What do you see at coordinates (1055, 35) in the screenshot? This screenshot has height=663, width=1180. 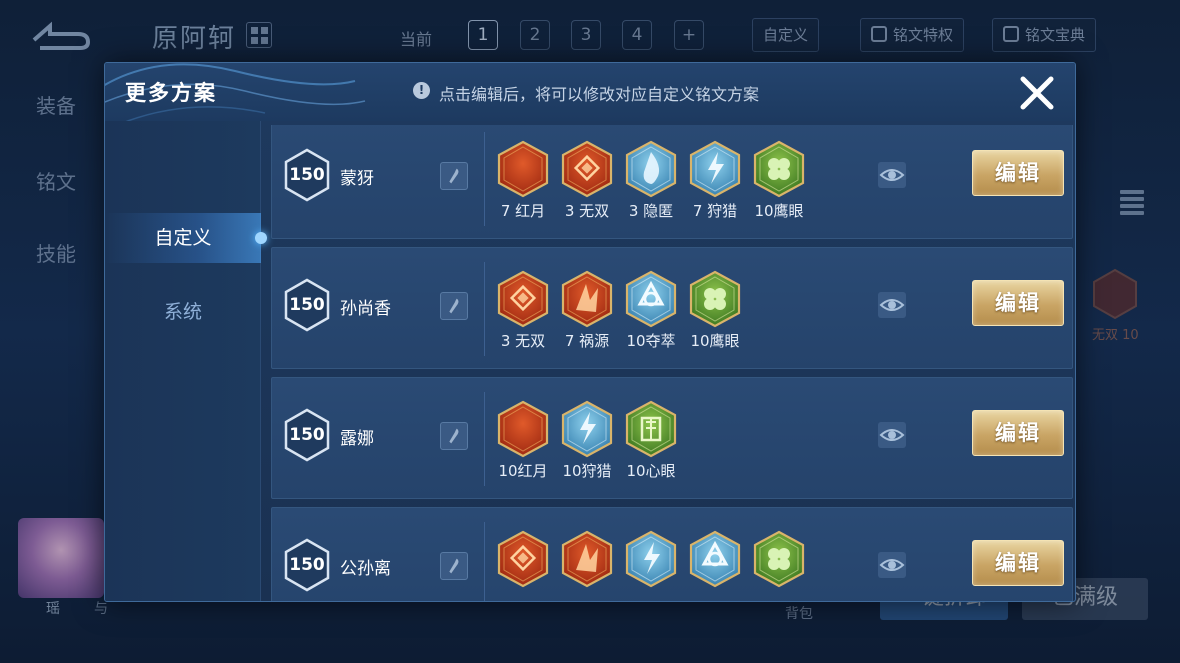 I see `rune-codex-label: 铭文宝典` at bounding box center [1055, 35].